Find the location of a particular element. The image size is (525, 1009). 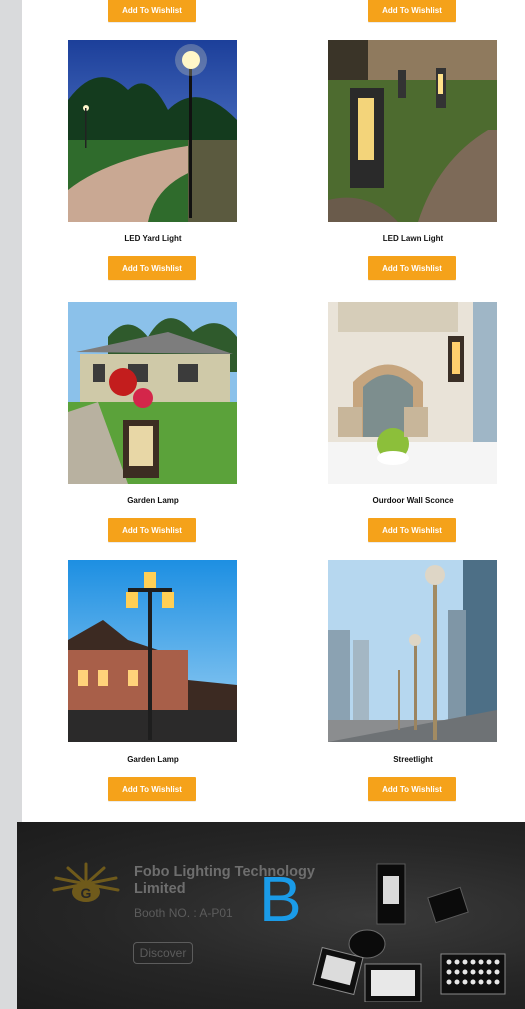

booth-hall-badge: B is located at coordinates (280, 899).